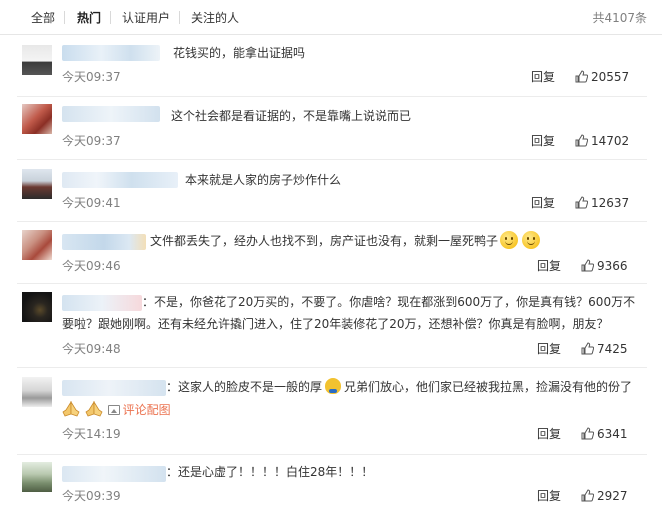 Image resolution: width=662 pixels, height=507 pixels. I want to click on comment-item: 这个社会都是看证据的，不是靠嘴上说说而已 今天09:37 回复 14702, so click(331, 128).